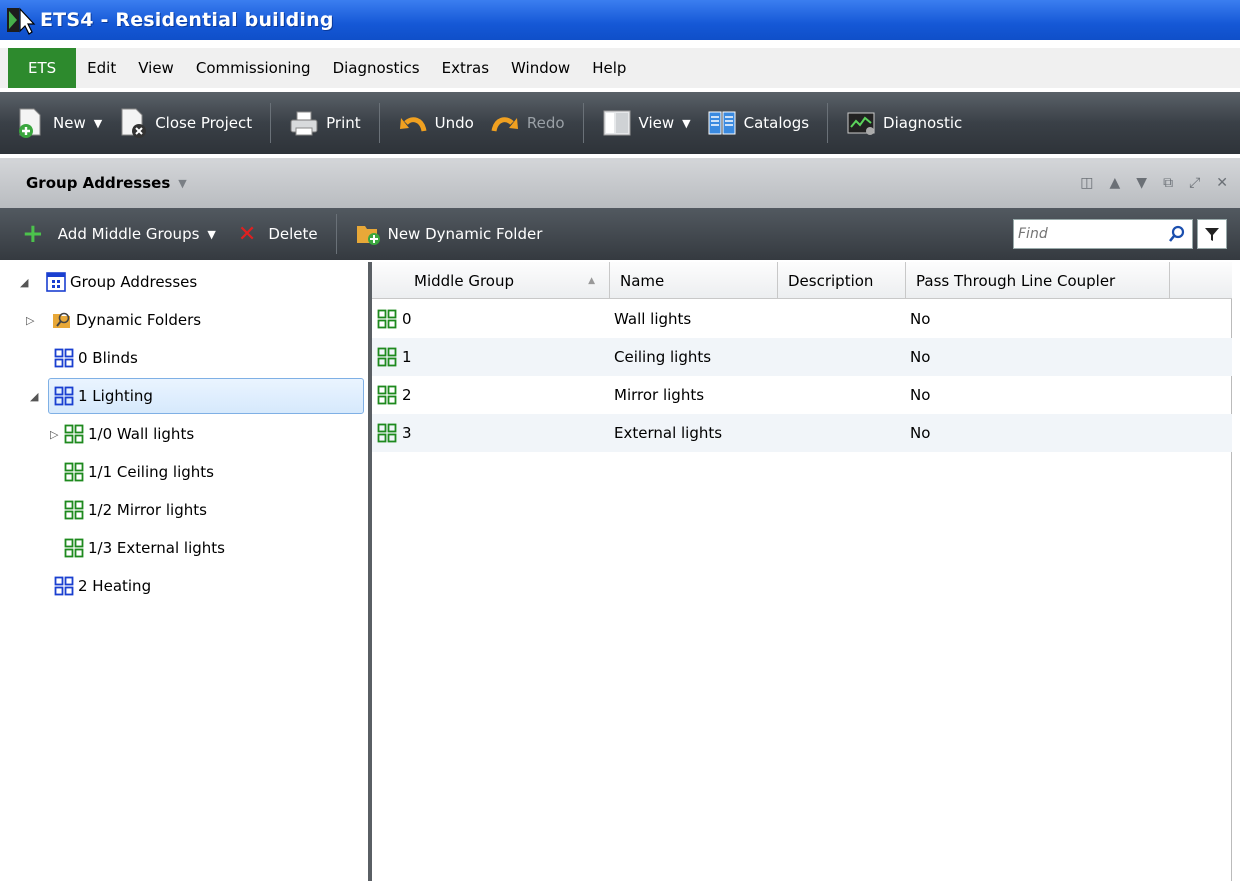 This screenshot has height=881, width=1240. I want to click on menu-window: Window, so click(540, 68).